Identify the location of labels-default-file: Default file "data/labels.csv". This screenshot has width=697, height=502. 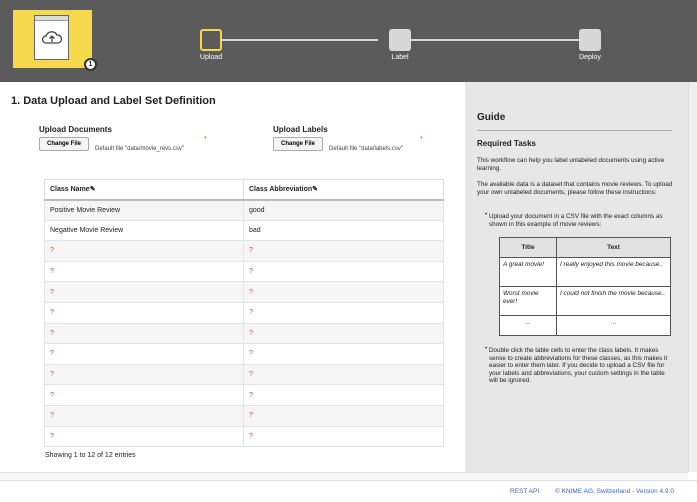
(366, 149).